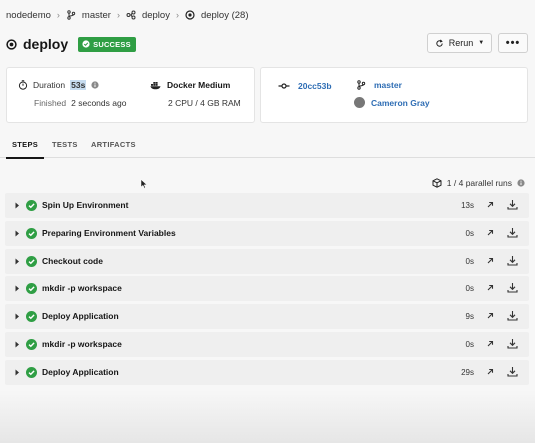 This screenshot has height=443, width=535. What do you see at coordinates (513, 43) in the screenshot?
I see `more-options-button: •••` at bounding box center [513, 43].